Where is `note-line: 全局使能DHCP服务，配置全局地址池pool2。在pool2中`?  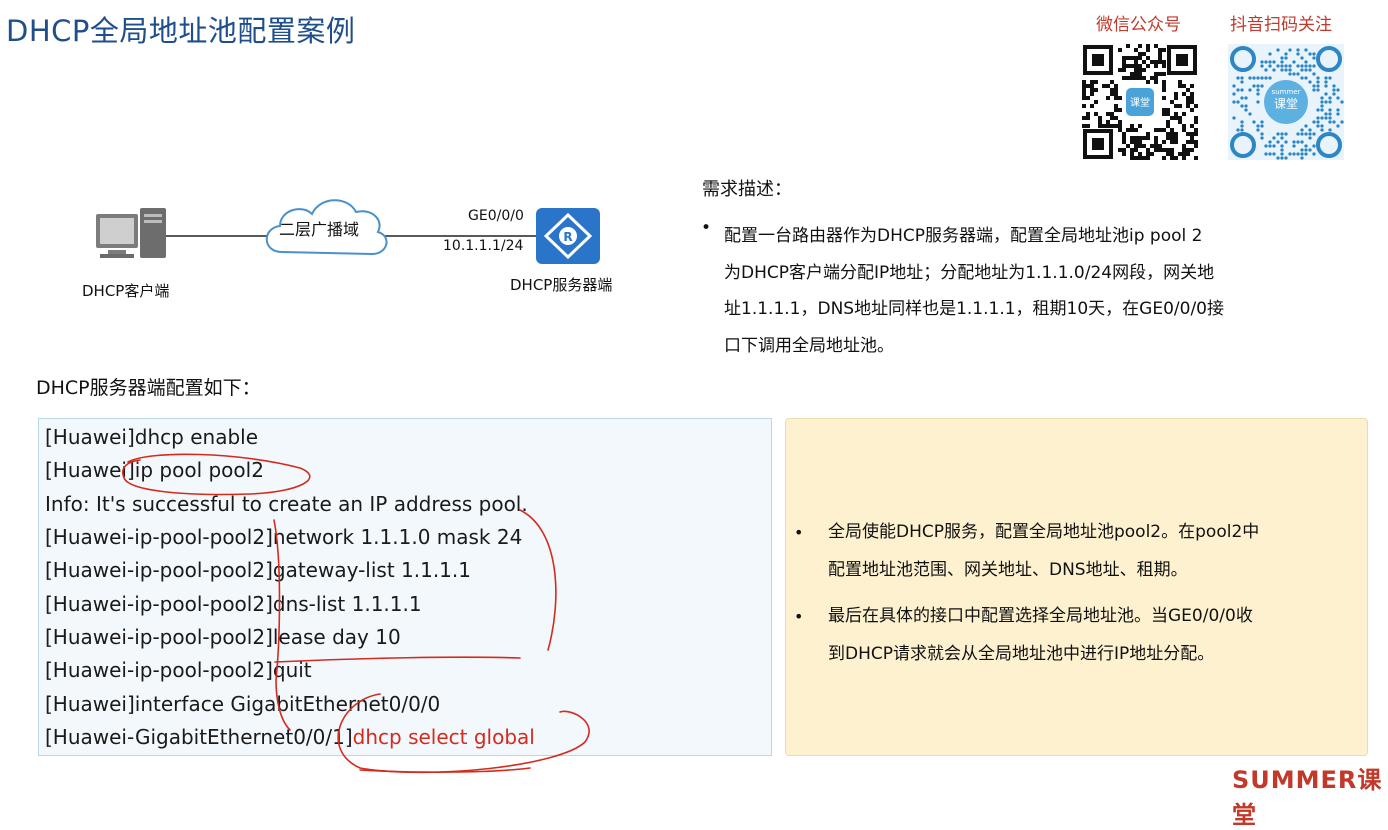 note-line: 全局使能DHCP服务，配置全局地址池pool2。在pool2中 is located at coordinates (1044, 532).